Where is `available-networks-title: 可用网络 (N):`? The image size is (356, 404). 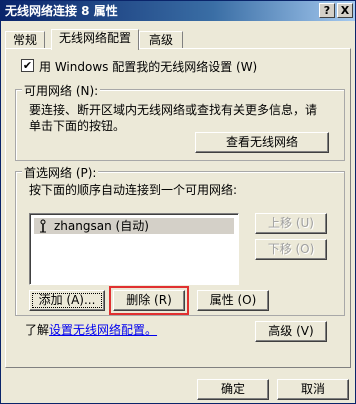
available-networks-title: 可用网络 (N): is located at coordinates (61, 90).